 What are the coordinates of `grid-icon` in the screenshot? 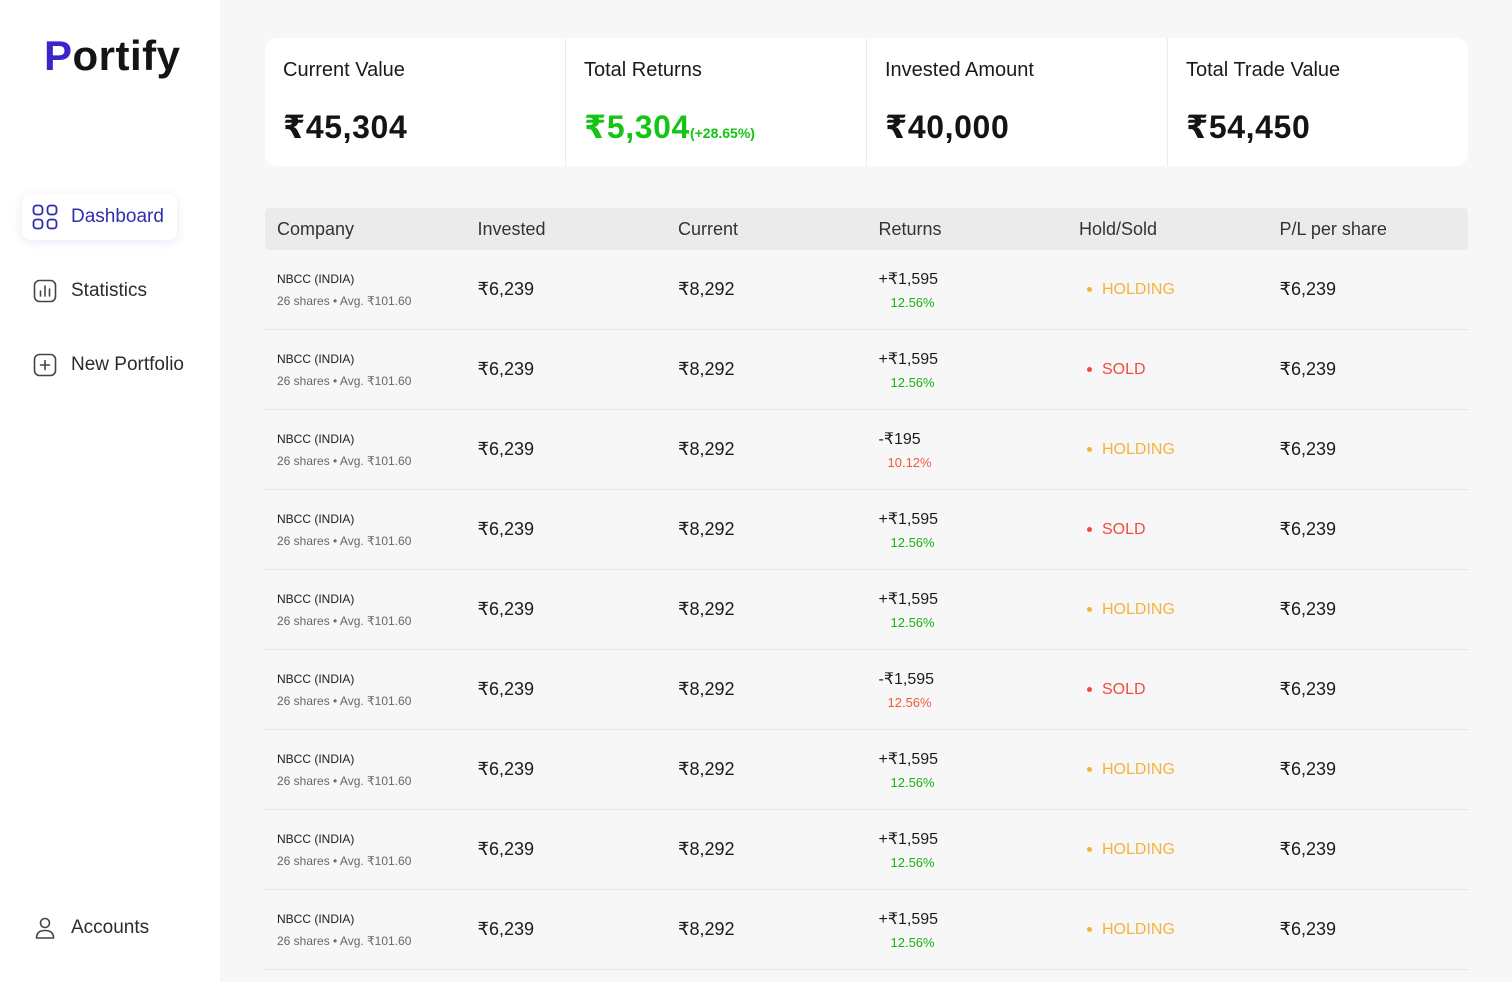 It's located at (45, 217).